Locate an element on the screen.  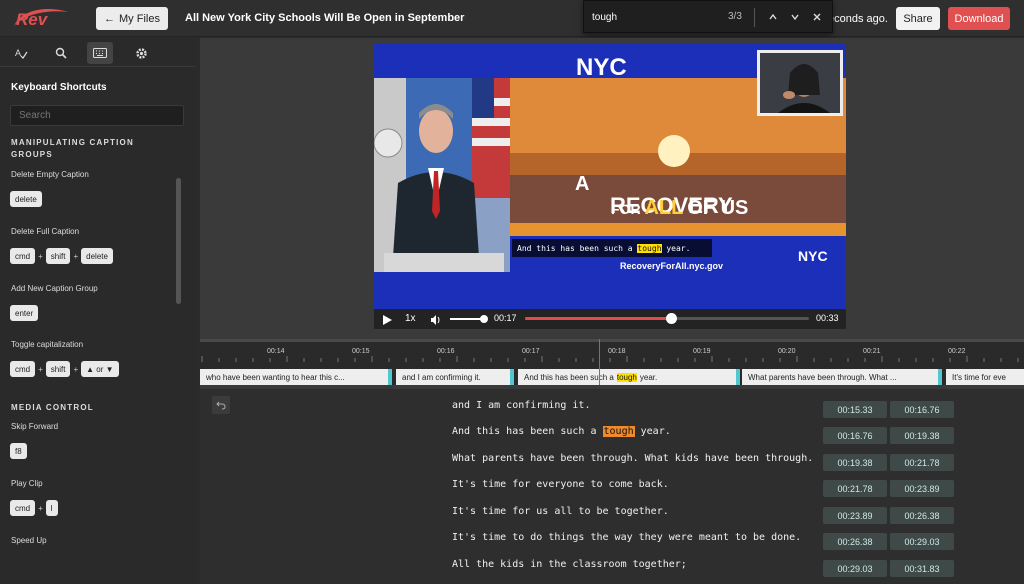
download-button: Download is located at coordinates (979, 18).